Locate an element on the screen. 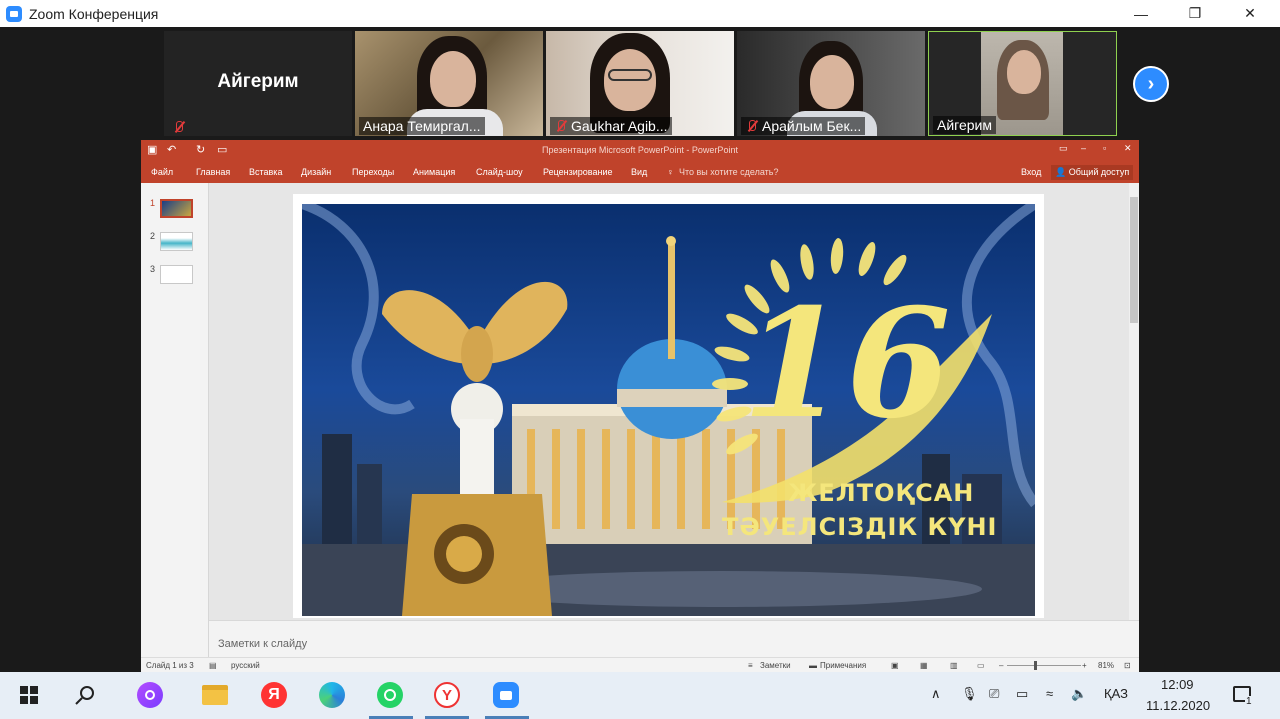 This screenshot has width=1280, height=719. participant-label: Айгерим is located at coordinates (964, 125).